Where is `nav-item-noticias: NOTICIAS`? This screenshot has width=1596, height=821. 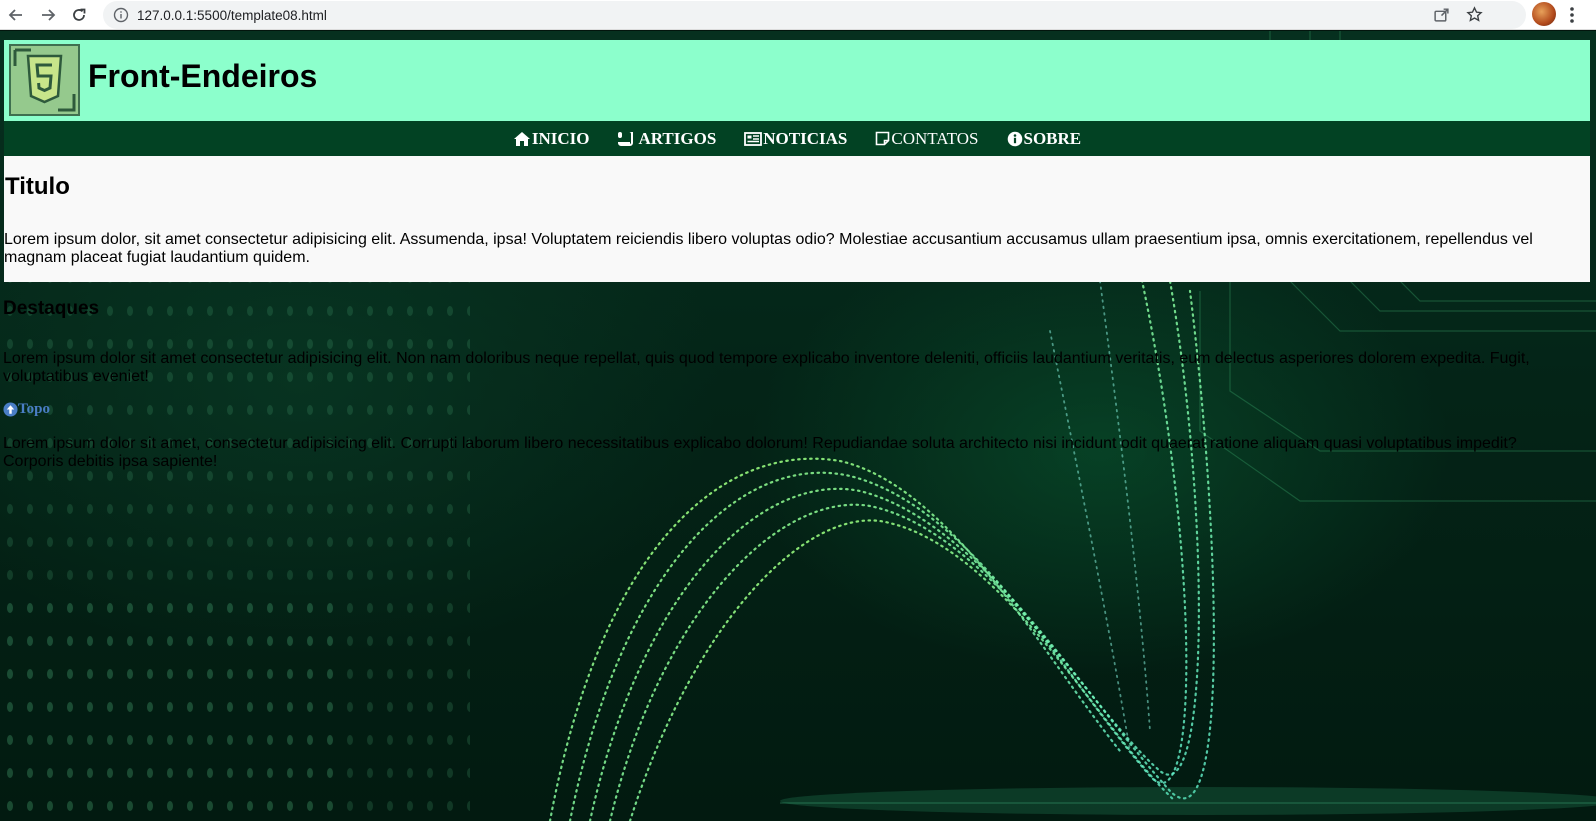
nav-item-noticias: NOTICIAS is located at coordinates (795, 139).